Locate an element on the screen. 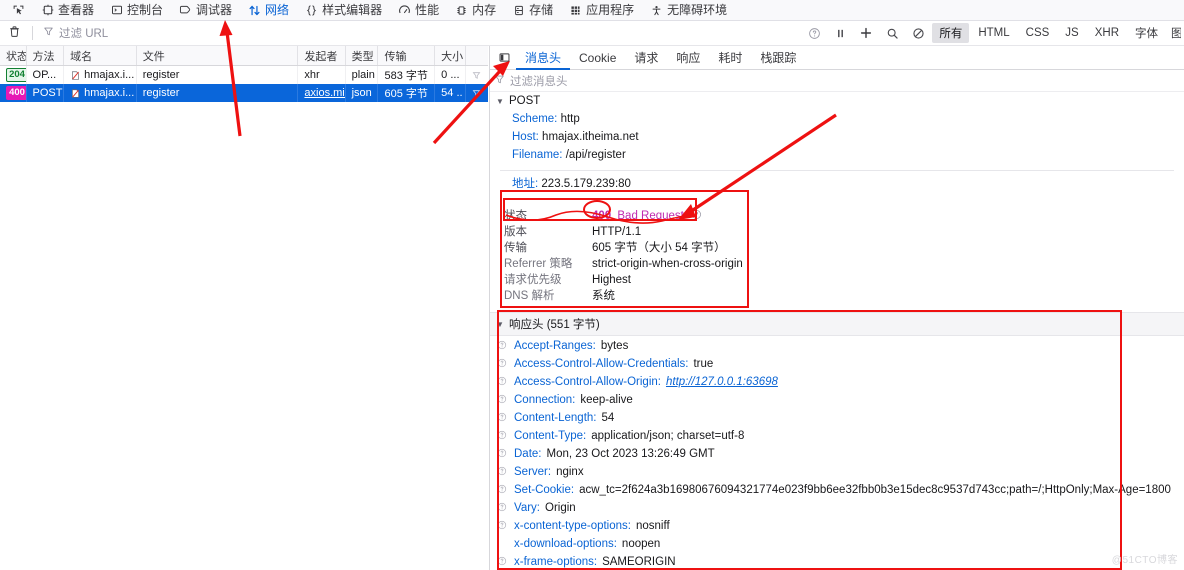  cell-initiator: xhr is located at coordinates (322, 75).